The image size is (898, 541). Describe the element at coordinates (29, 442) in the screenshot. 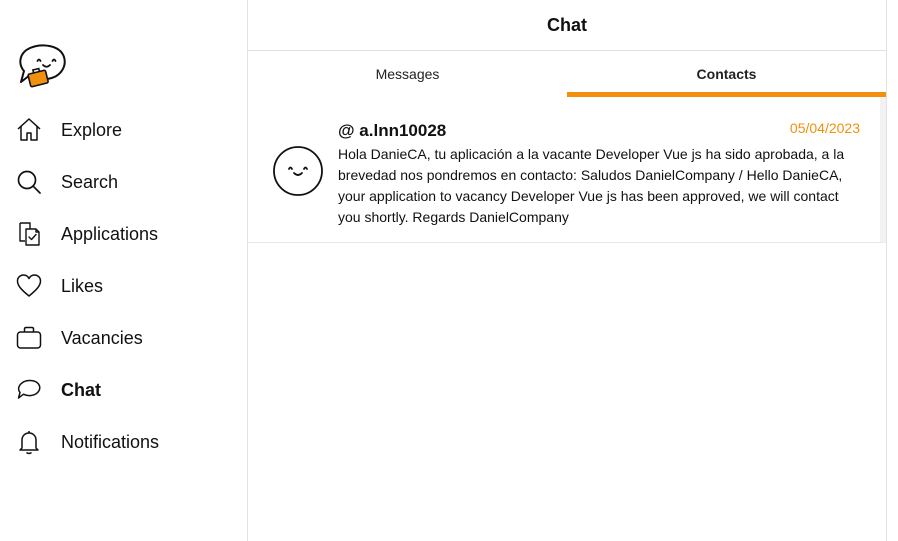

I see `bell-icon` at that location.